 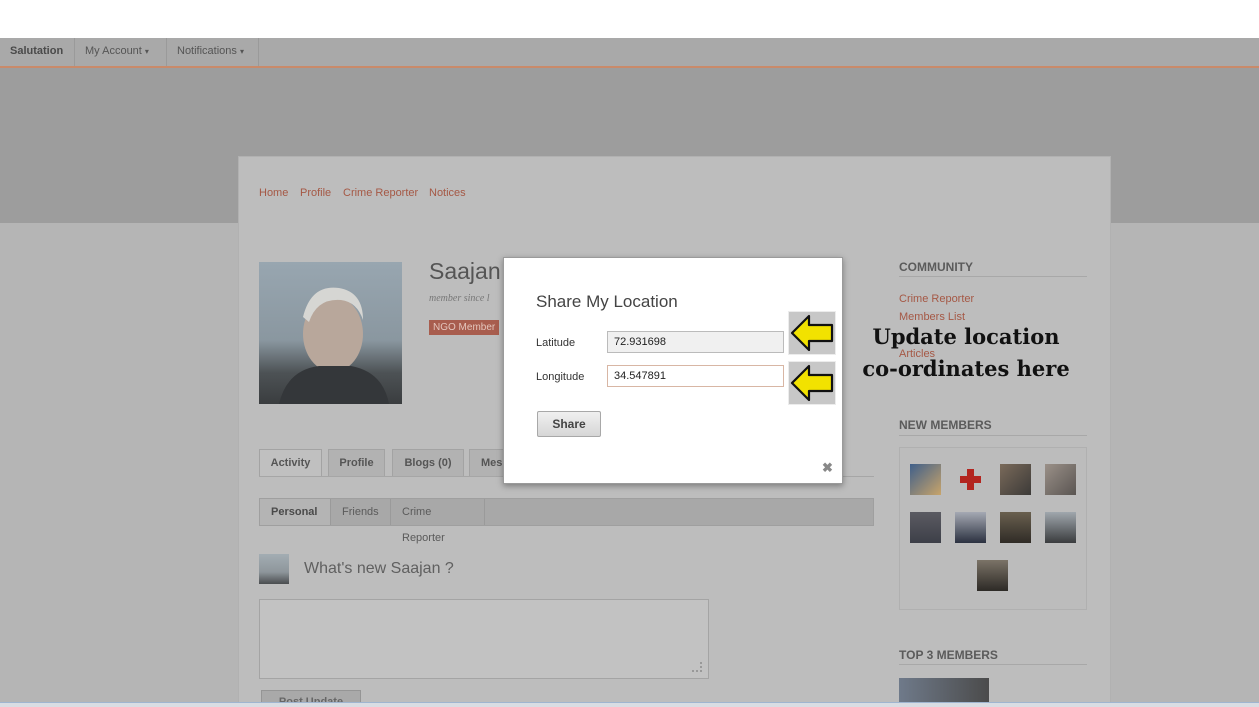 I want to click on community-divider, so click(x=993, y=276).